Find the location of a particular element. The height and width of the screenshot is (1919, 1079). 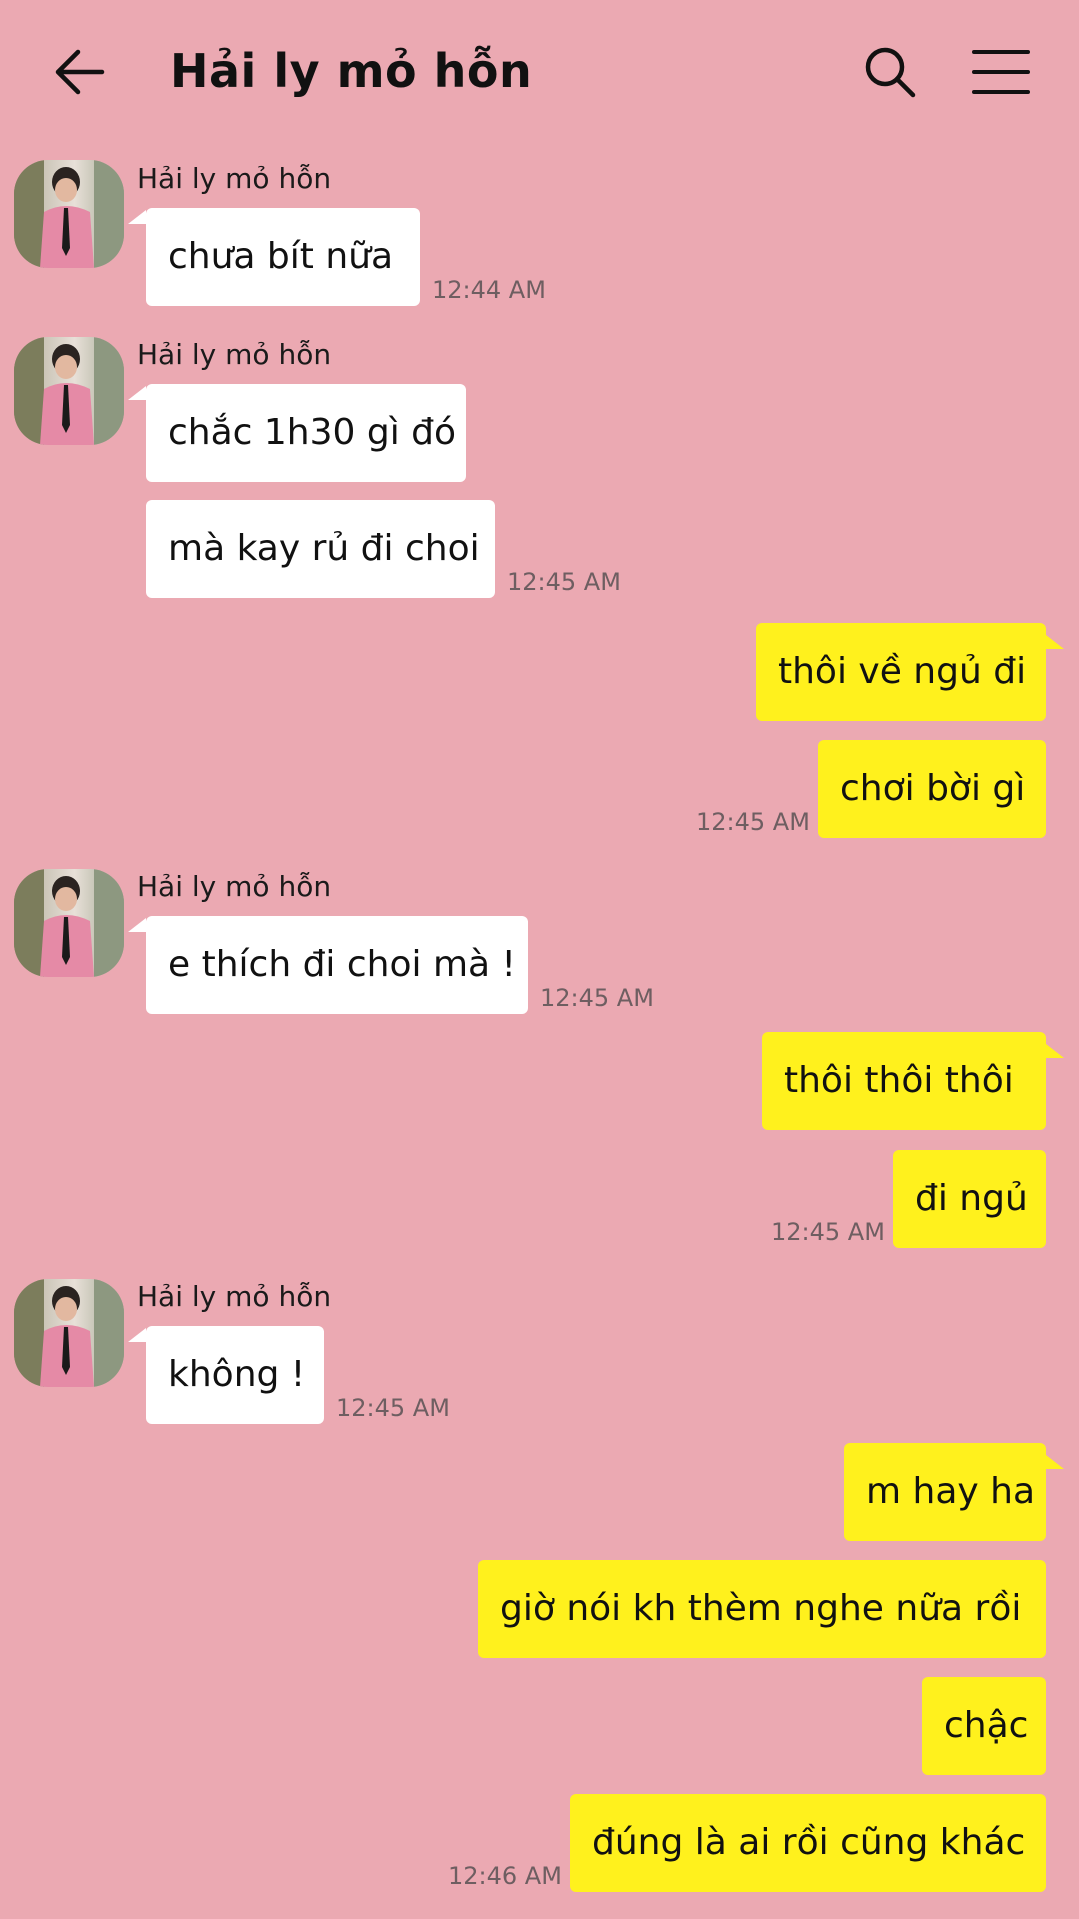

arrow-left-icon is located at coordinates (80, 72).